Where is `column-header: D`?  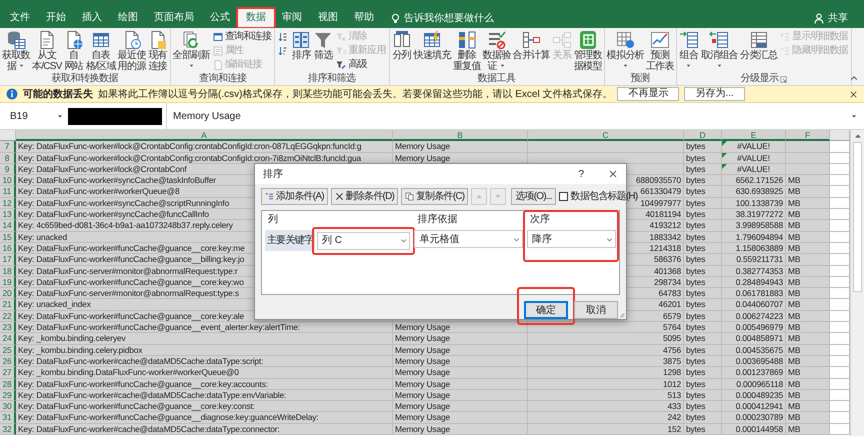 column-header: D is located at coordinates (703, 135).